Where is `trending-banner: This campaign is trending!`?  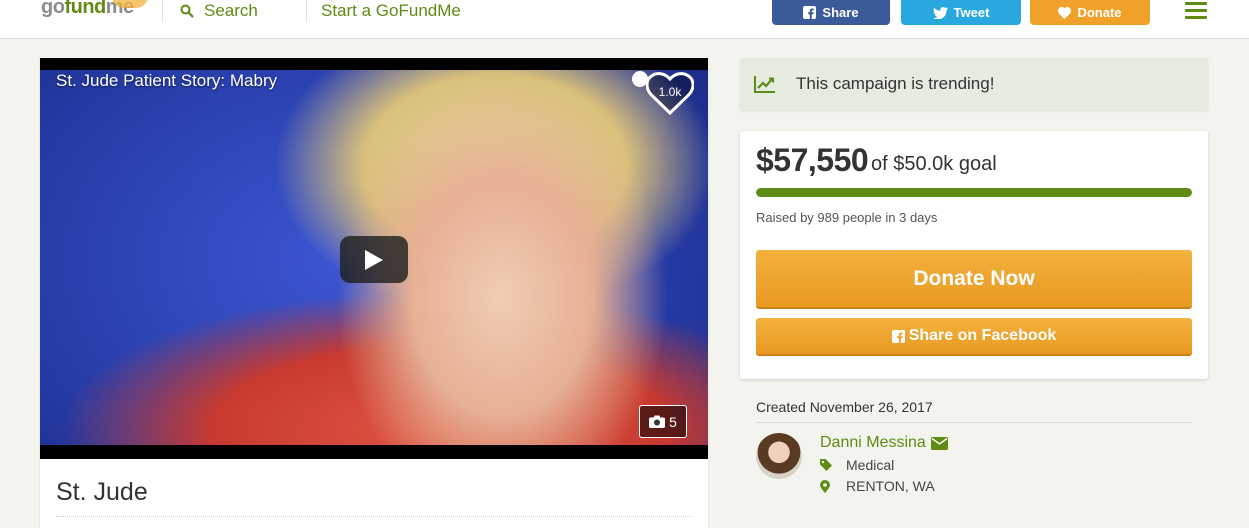
trending-banner: This campaign is trending! is located at coordinates (974, 84).